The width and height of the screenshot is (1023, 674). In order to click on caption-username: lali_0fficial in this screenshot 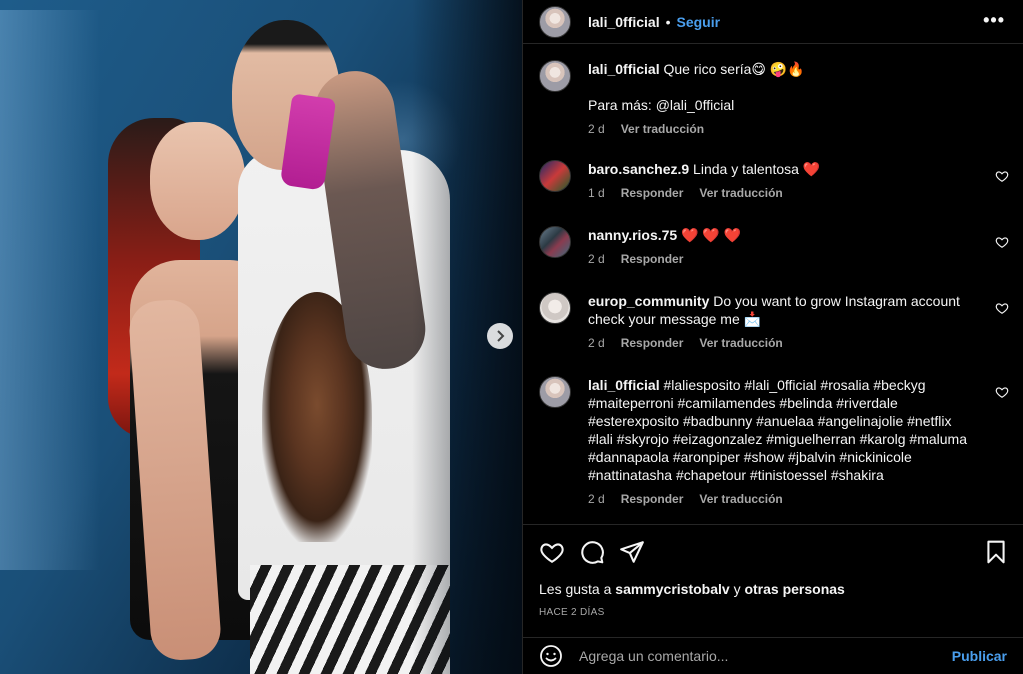, I will do `click(624, 69)`.